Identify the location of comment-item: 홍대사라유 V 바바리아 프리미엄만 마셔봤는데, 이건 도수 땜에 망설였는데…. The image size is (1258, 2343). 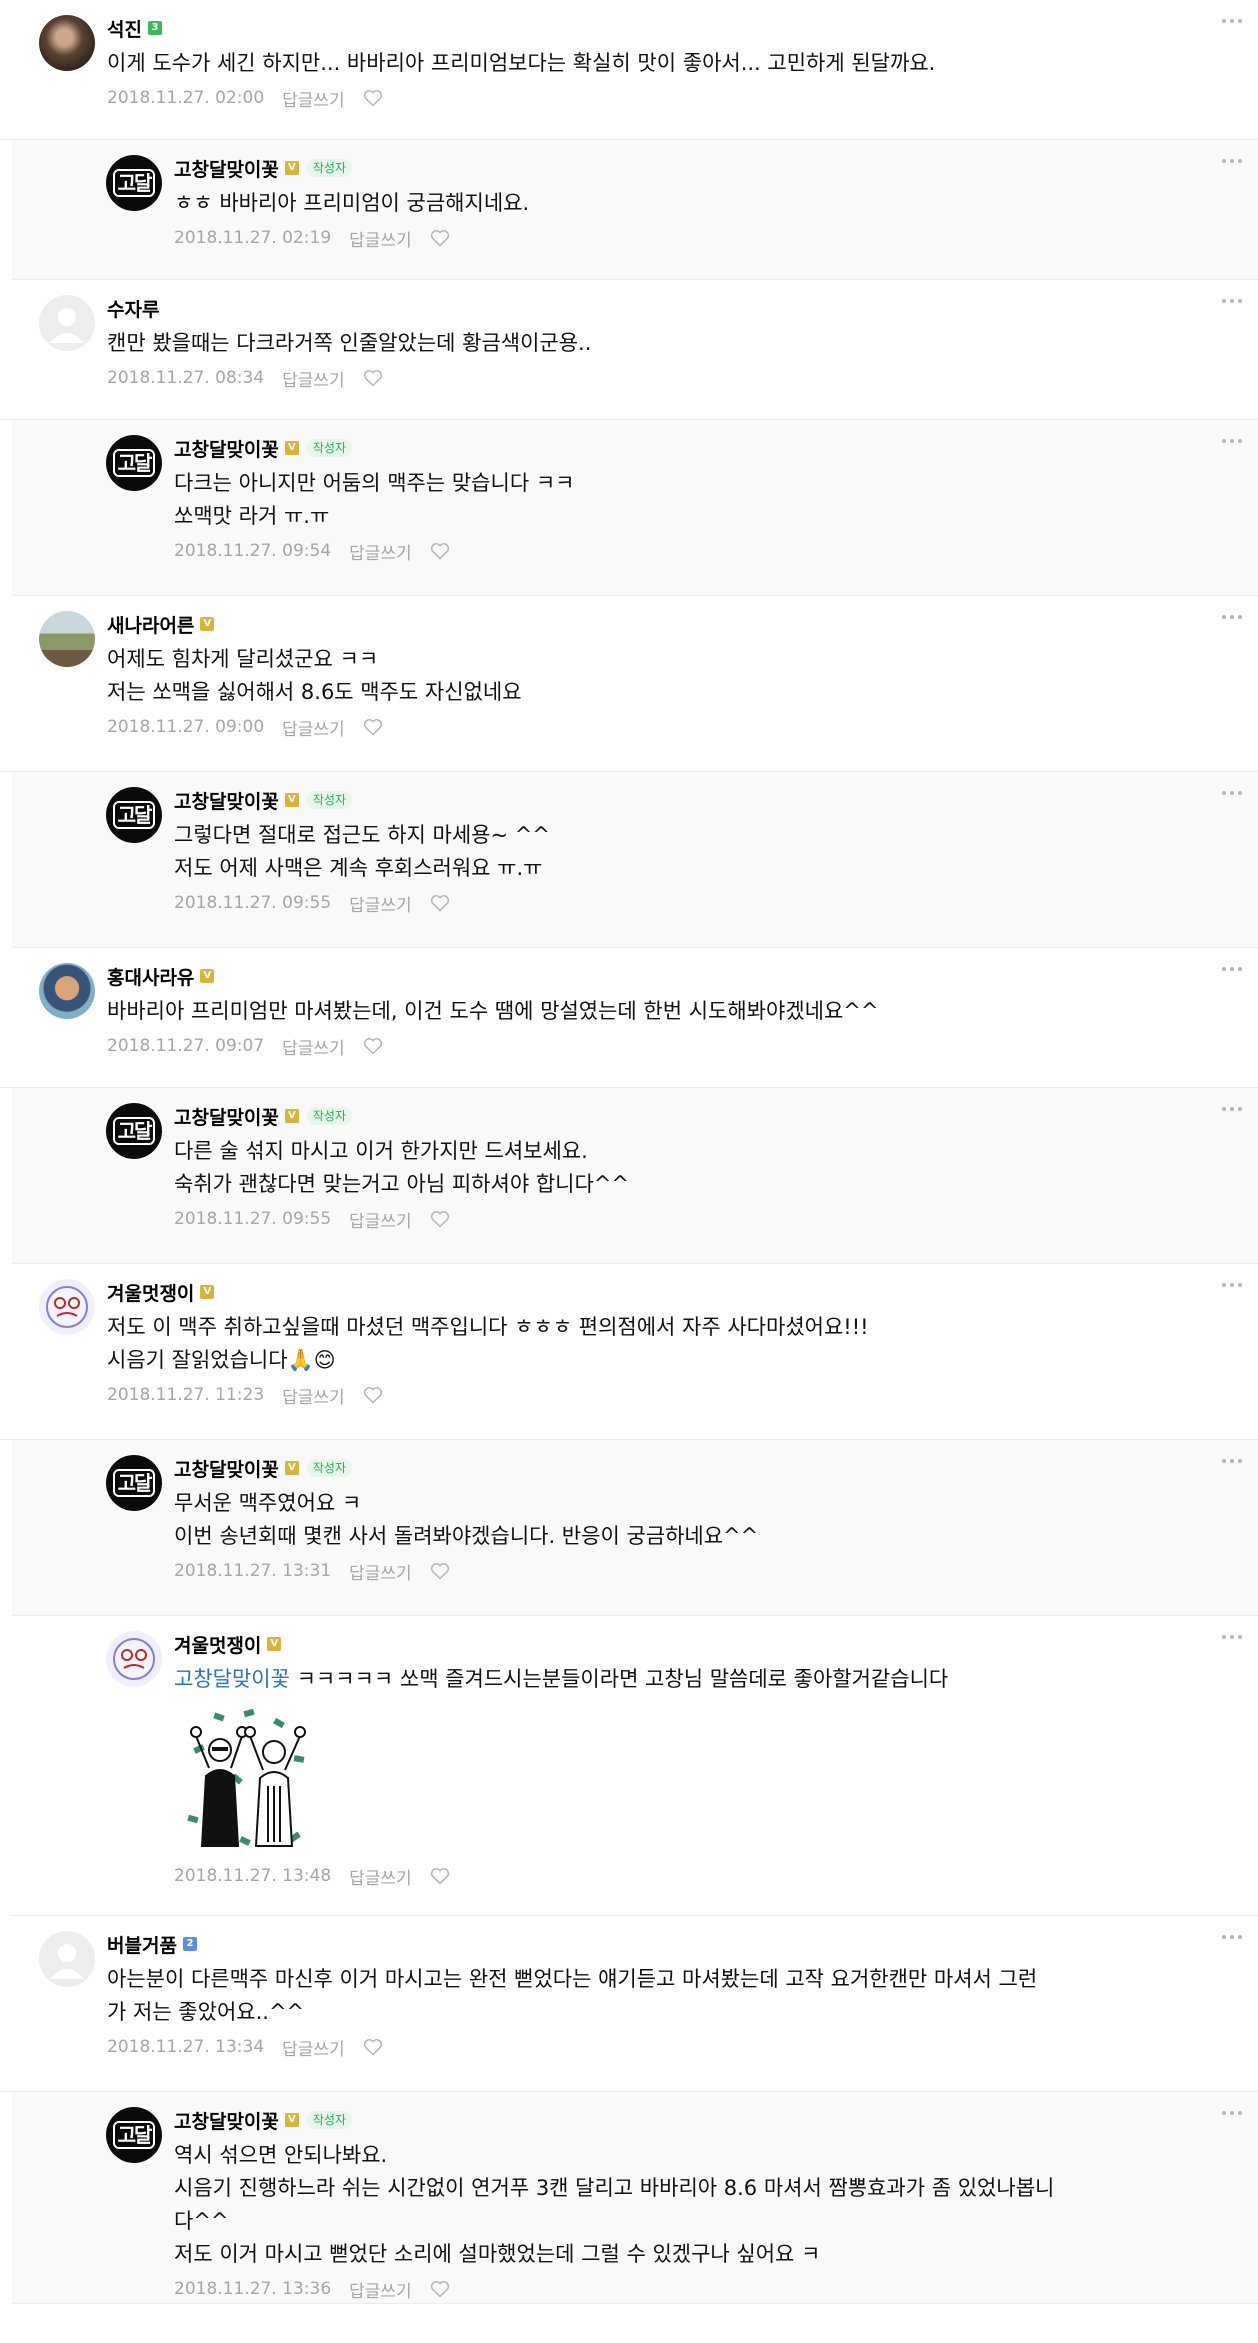
(629, 1018).